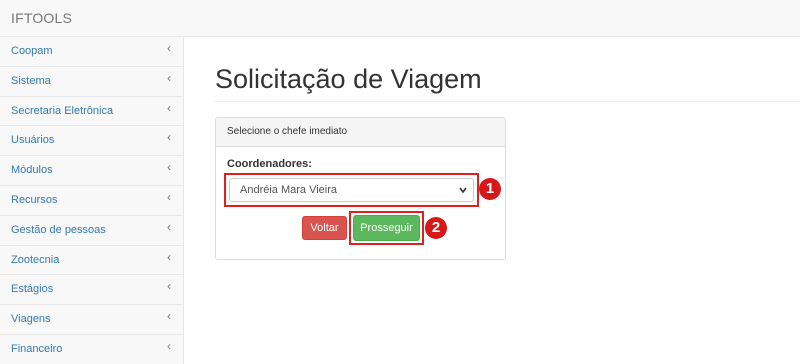 The image size is (800, 364). I want to click on select-value: Andréia Mara Vieira, so click(289, 190).